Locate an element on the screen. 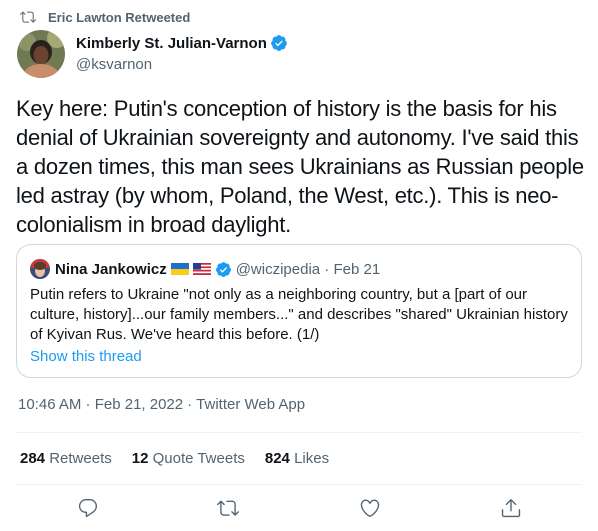  quoted-tweet-header: Nina Jankowicz @wiczipedia · Feb 21 is located at coordinates (205, 269).